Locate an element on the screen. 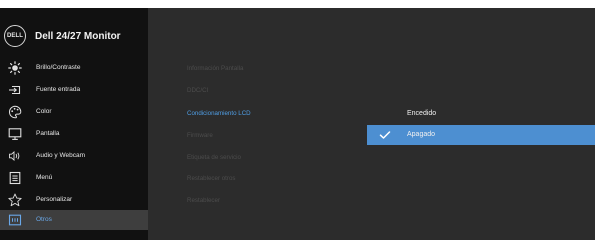 This screenshot has width=595, height=240. nav-item-brillo-contraste: Brillo/Contraste is located at coordinates (74, 68).